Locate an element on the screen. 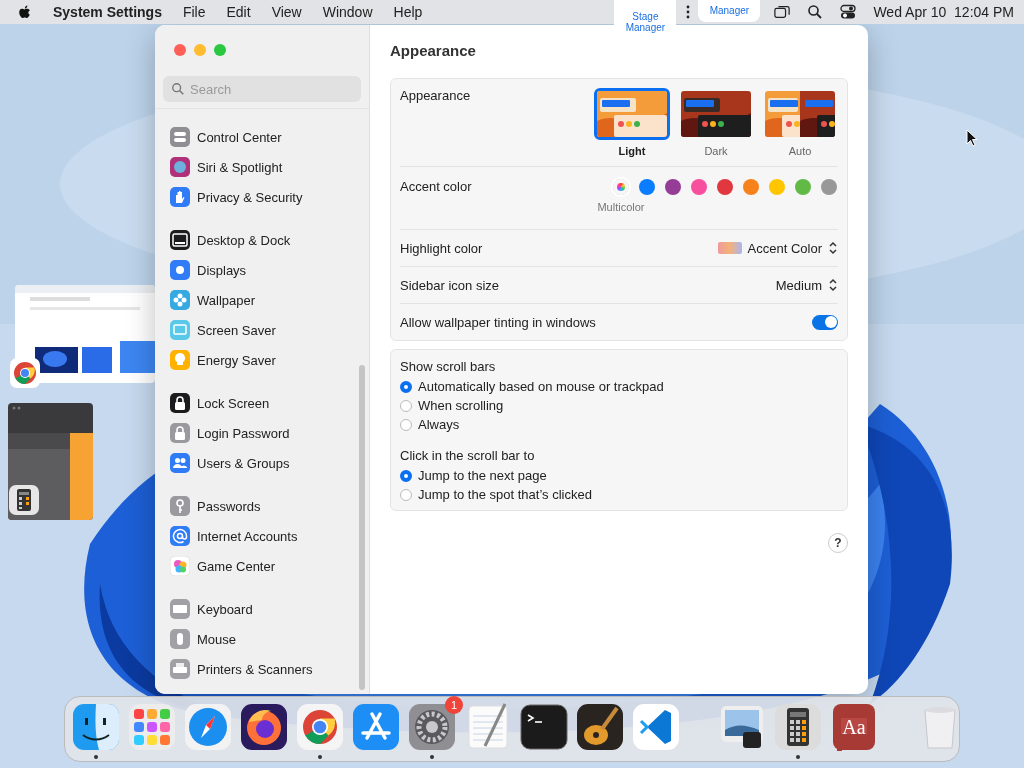 This screenshot has width=1024, height=768. theme-label: Dark is located at coordinates (716, 151).